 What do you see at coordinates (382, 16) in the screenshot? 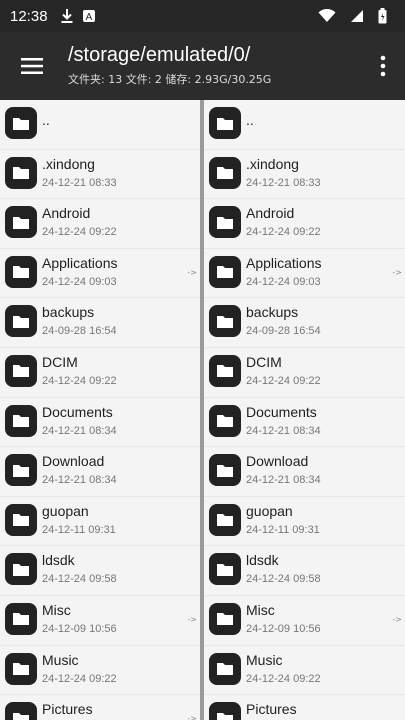
I see `battery-icon` at bounding box center [382, 16].